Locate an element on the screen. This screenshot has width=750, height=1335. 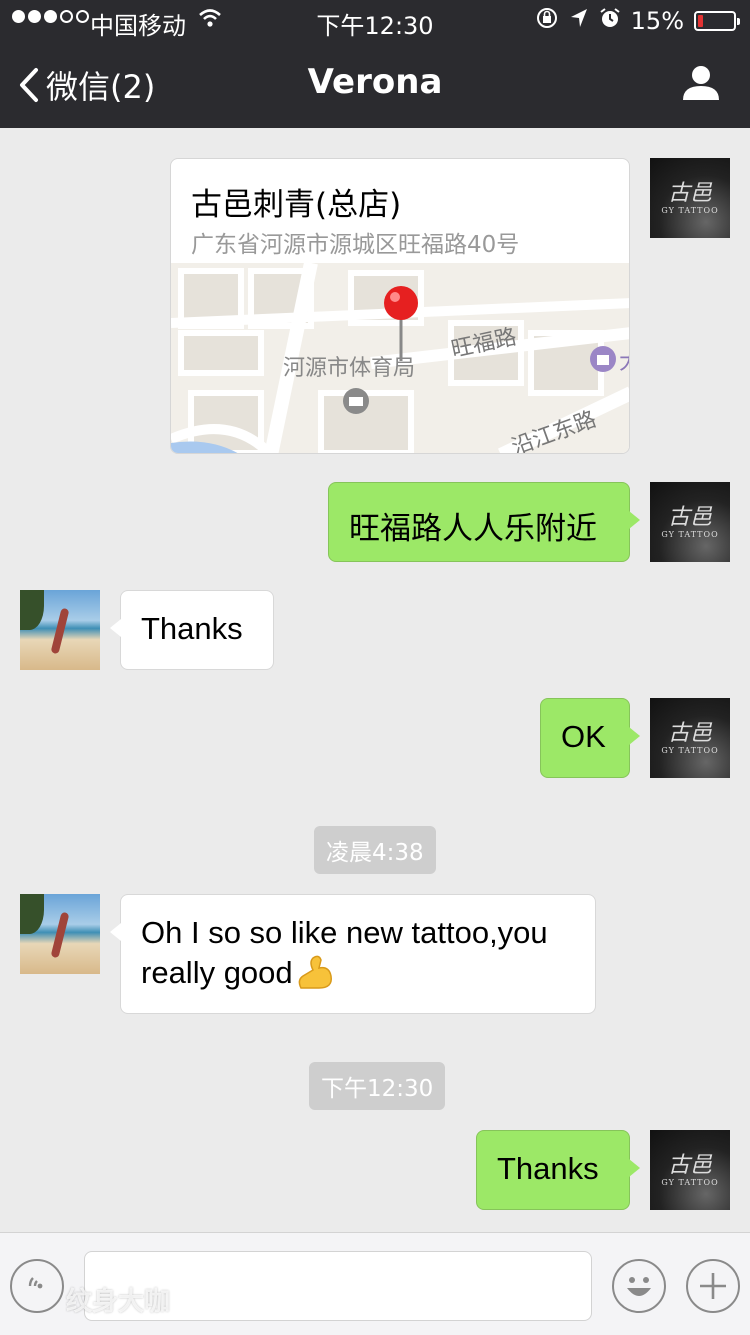
sent-message: Thanks is located at coordinates (558, 1170).